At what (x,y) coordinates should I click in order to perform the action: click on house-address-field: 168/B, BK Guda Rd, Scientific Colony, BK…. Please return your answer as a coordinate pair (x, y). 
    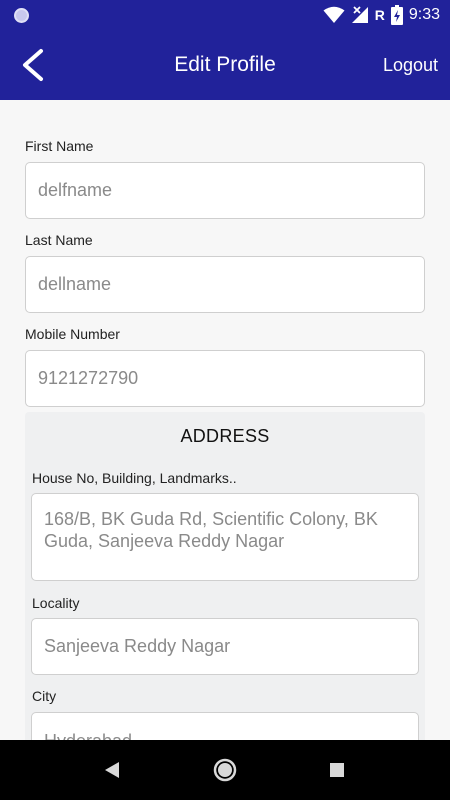
    Looking at the image, I should click on (225, 537).